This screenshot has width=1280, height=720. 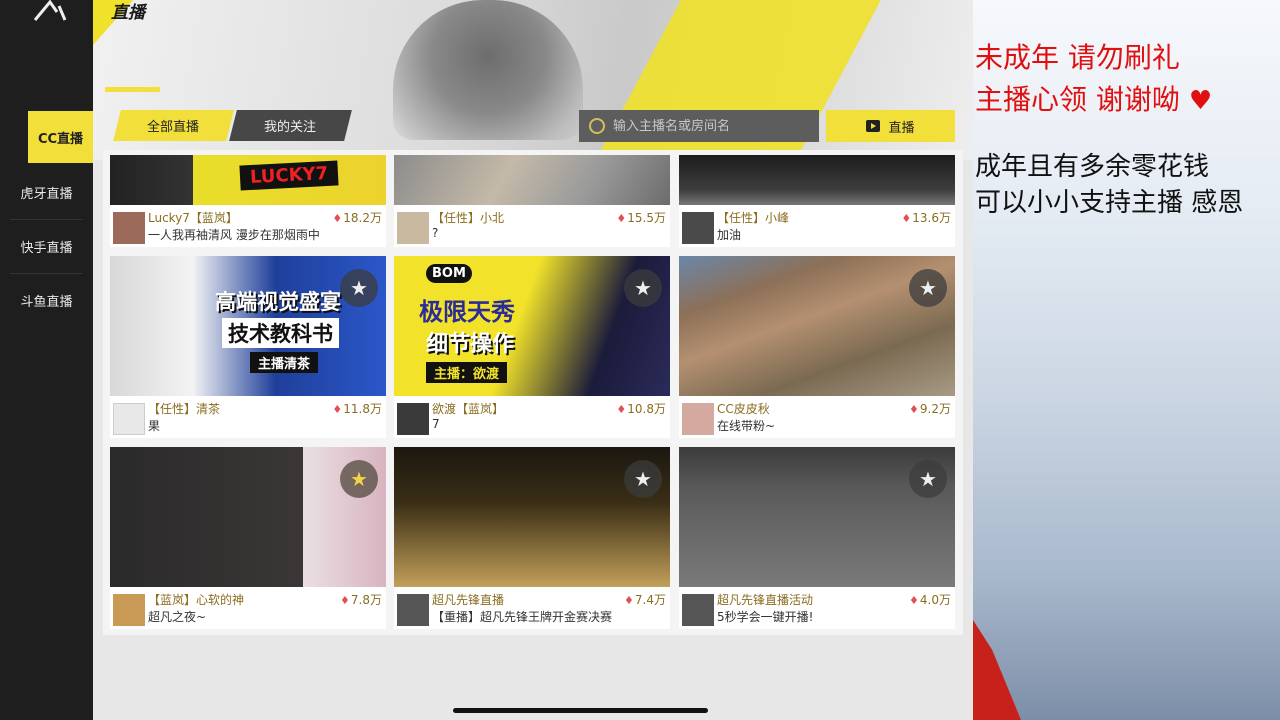 I want to click on sidebar-item-douyu: 斗鱼直播, so click(x=46, y=300).